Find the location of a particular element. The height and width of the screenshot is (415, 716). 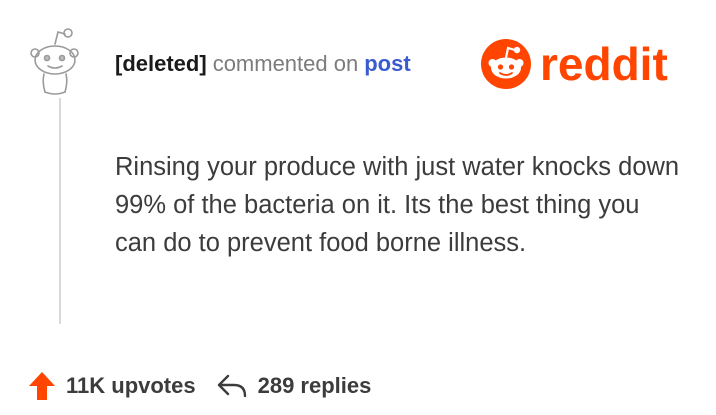

post-link: post is located at coordinates (387, 64).